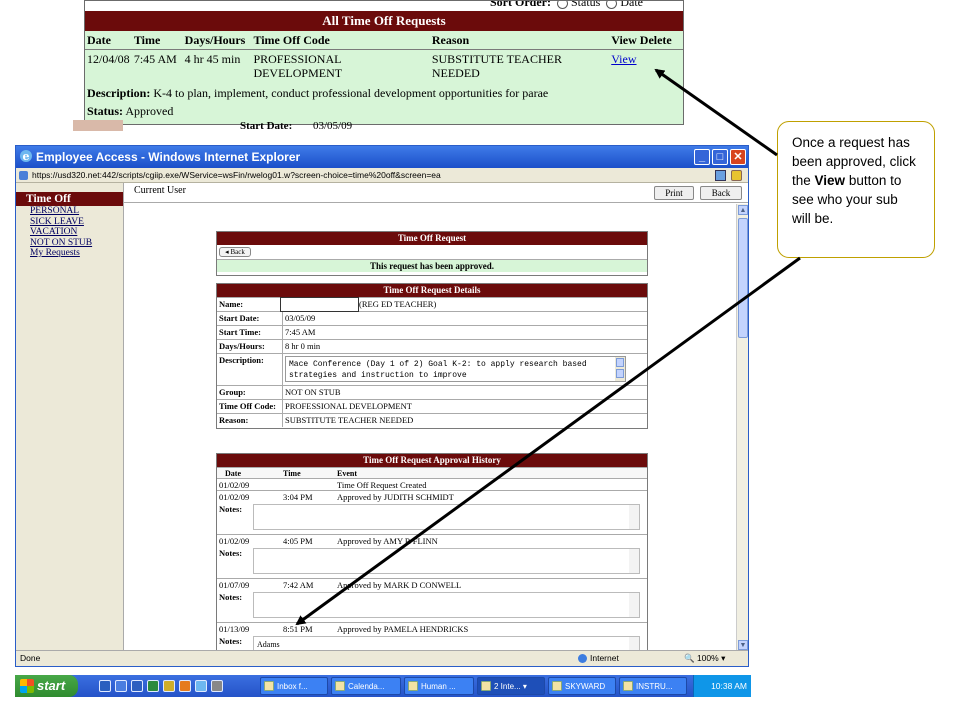  I want to click on zoom-text: 100%, so click(707, 658).